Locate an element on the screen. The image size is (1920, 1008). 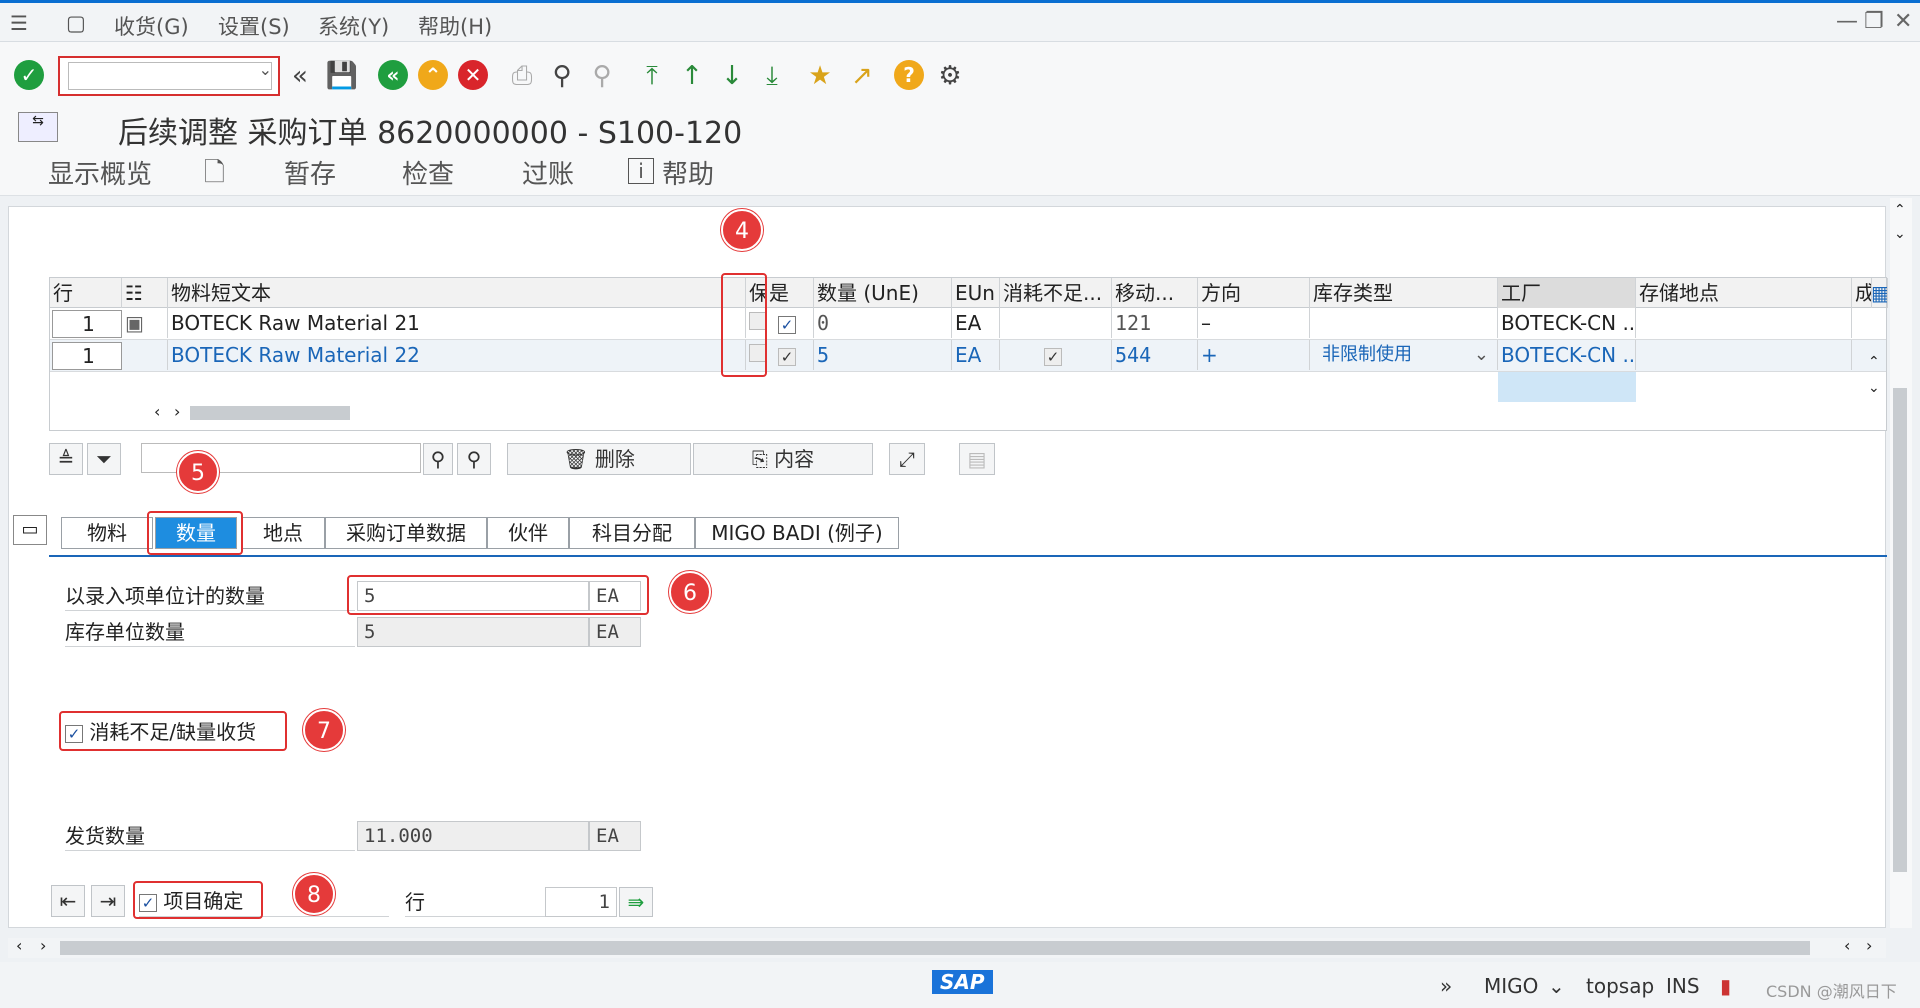
tab-account-assignment: 科目分配 is located at coordinates (632, 533).